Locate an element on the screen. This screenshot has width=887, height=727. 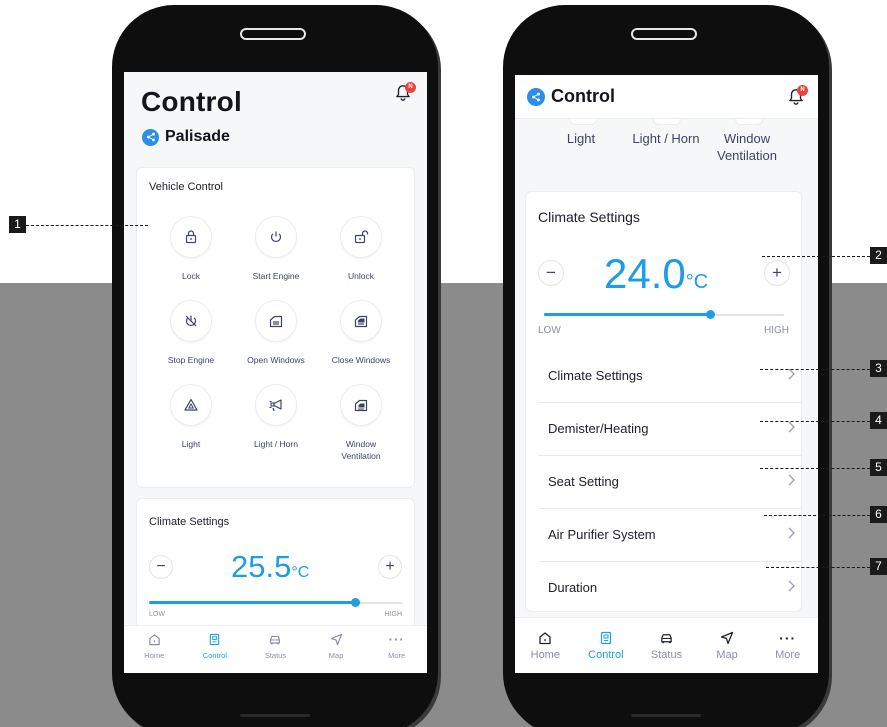
hazard-triangle-icon is located at coordinates (191, 404).